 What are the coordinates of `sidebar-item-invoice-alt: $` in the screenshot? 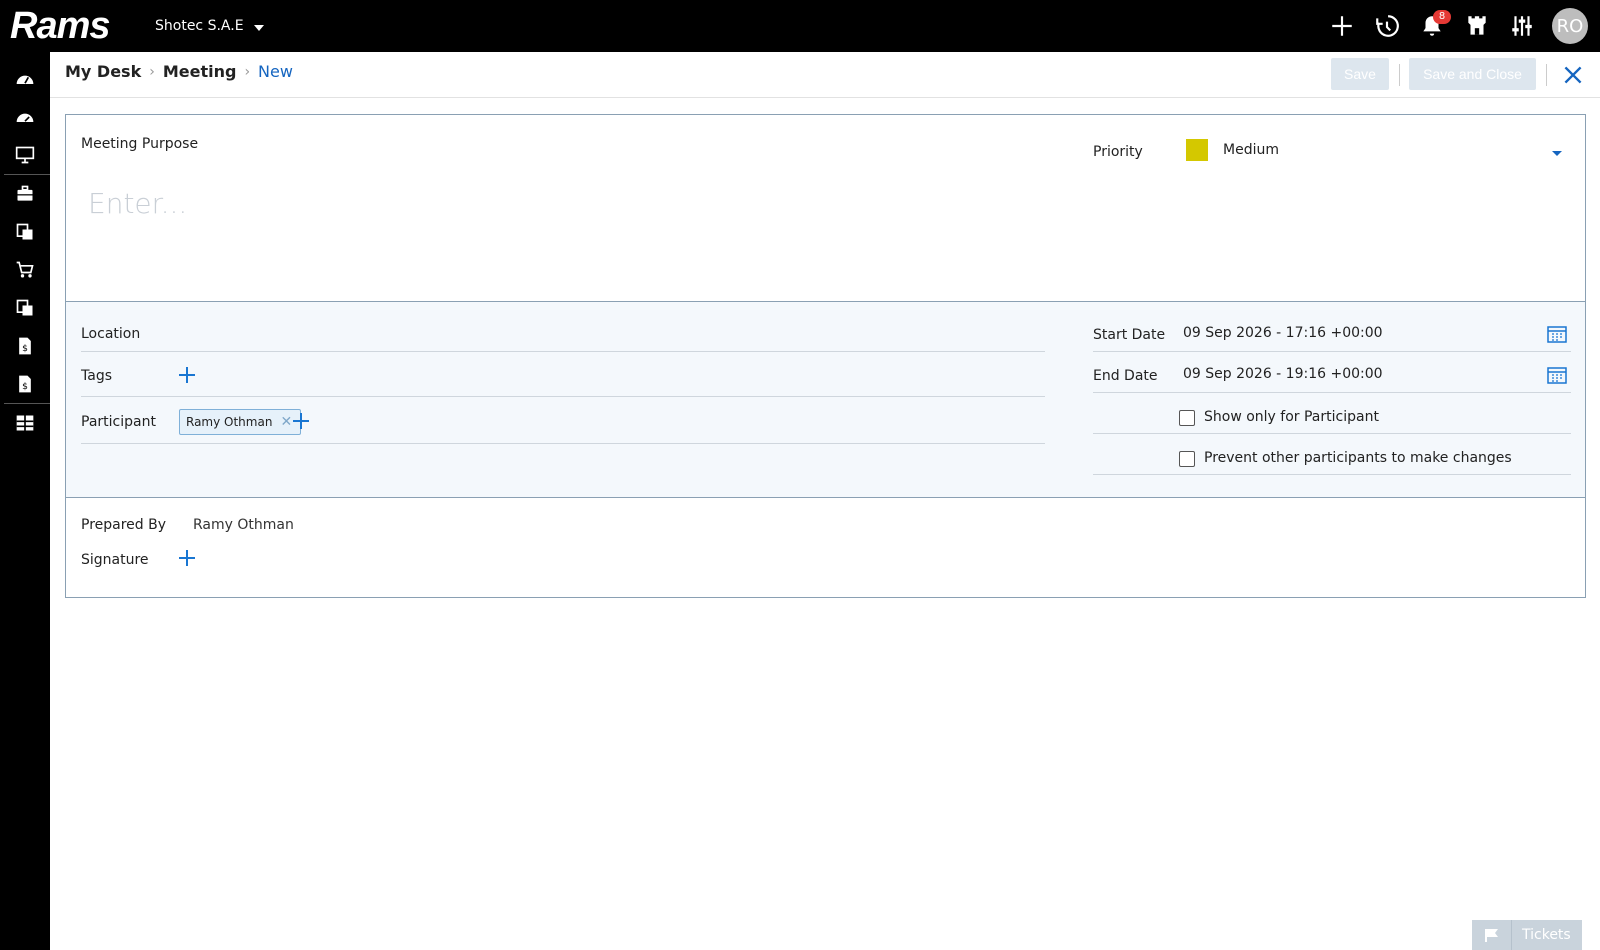 It's located at (25, 384).